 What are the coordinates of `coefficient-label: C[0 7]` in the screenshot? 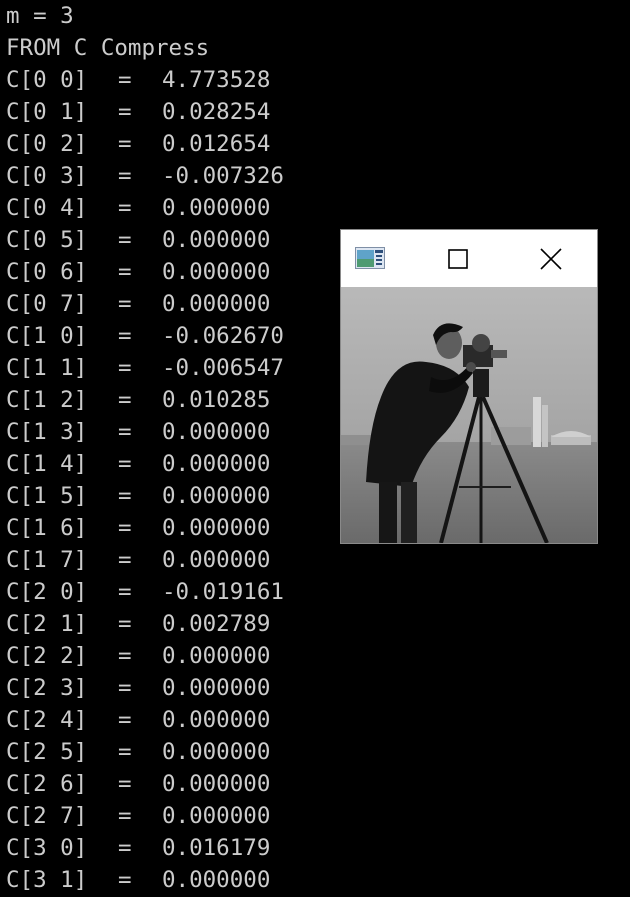 It's located at (47, 304).